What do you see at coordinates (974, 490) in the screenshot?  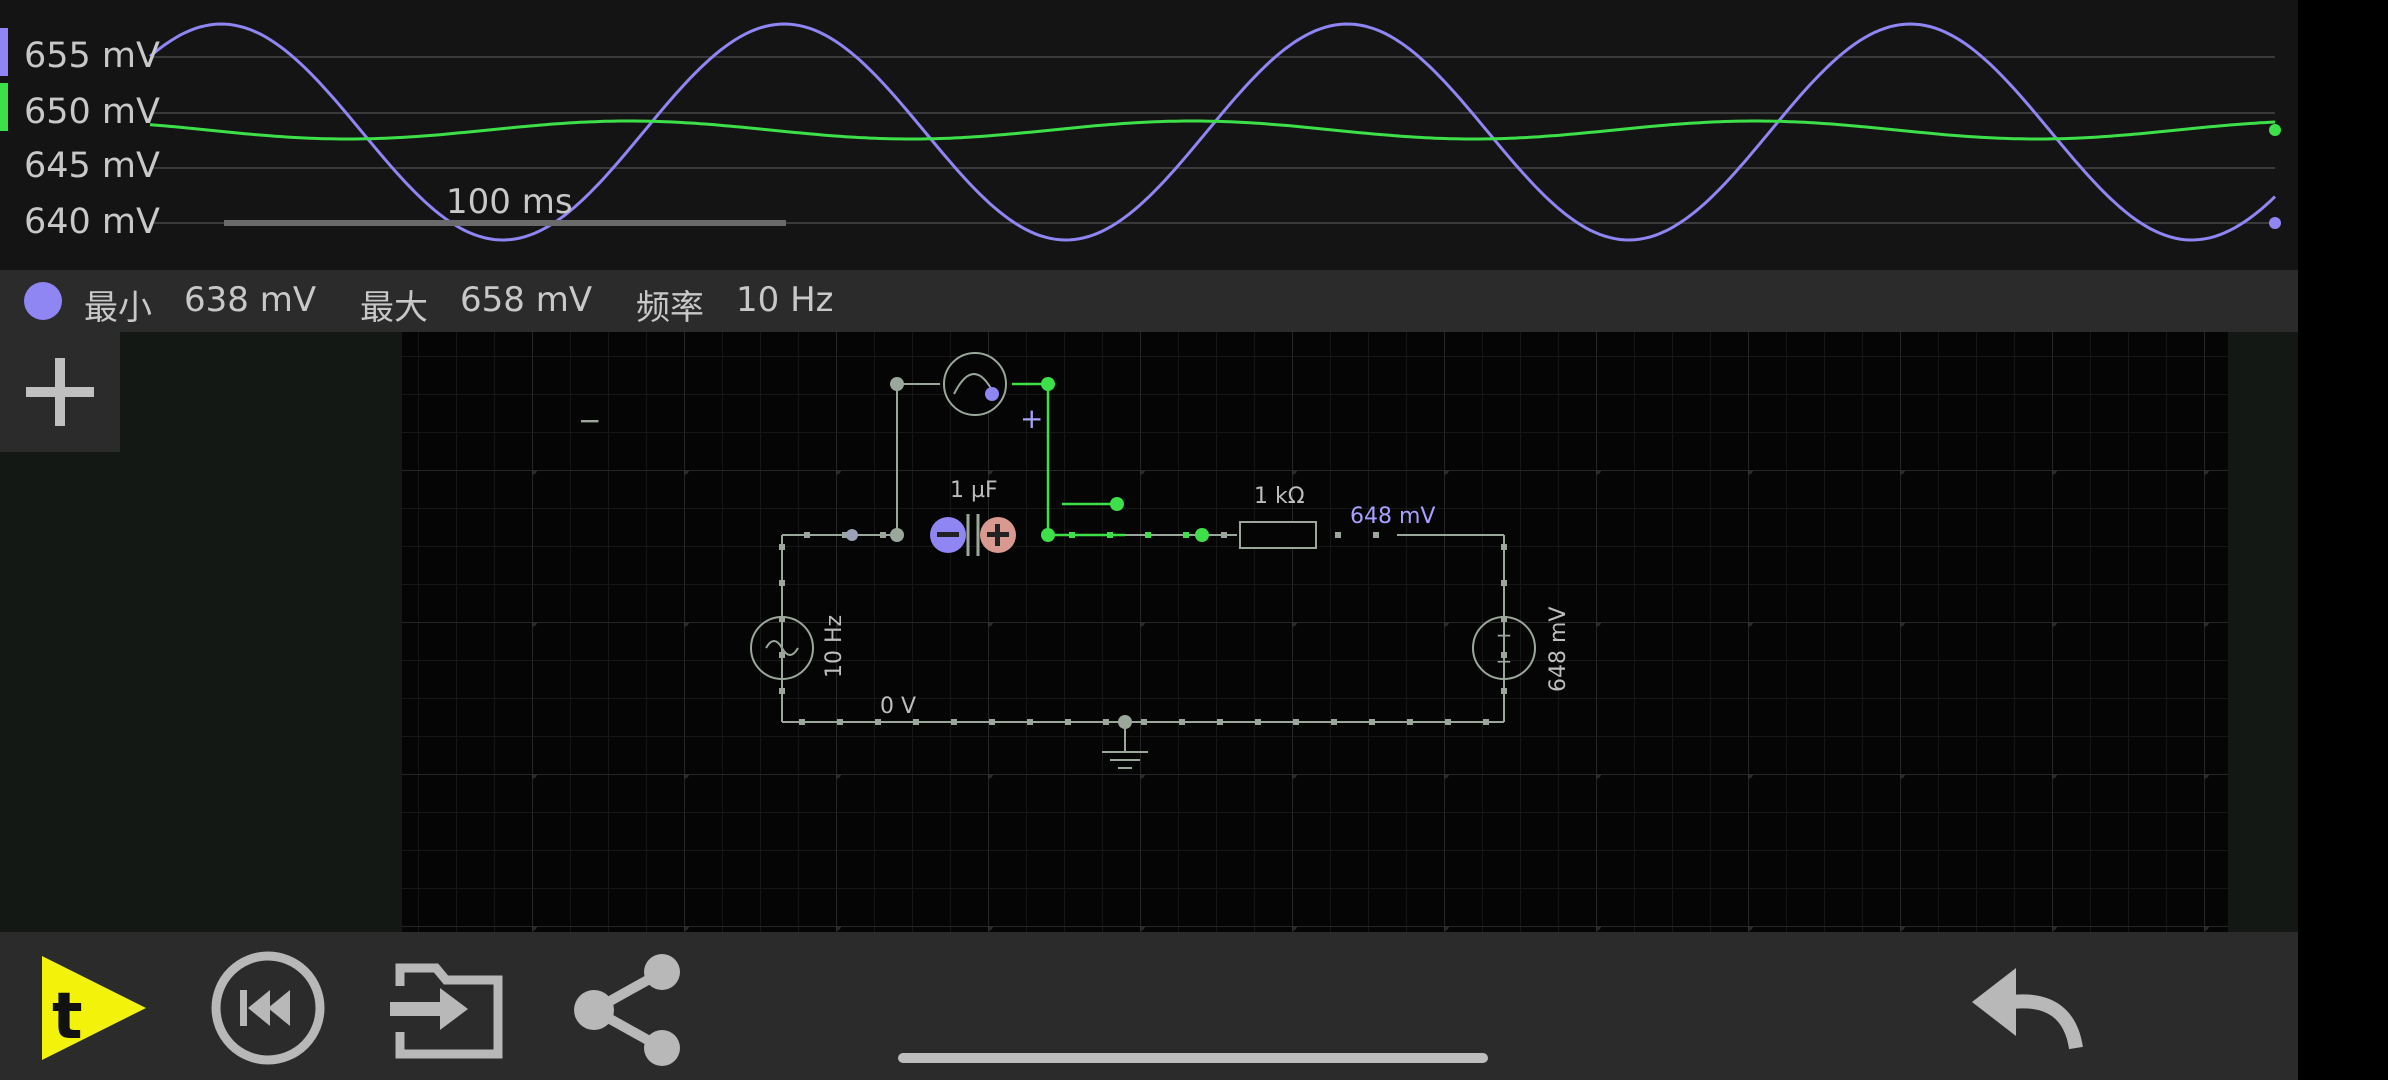 I see `capacitor-label: 1 µF` at bounding box center [974, 490].